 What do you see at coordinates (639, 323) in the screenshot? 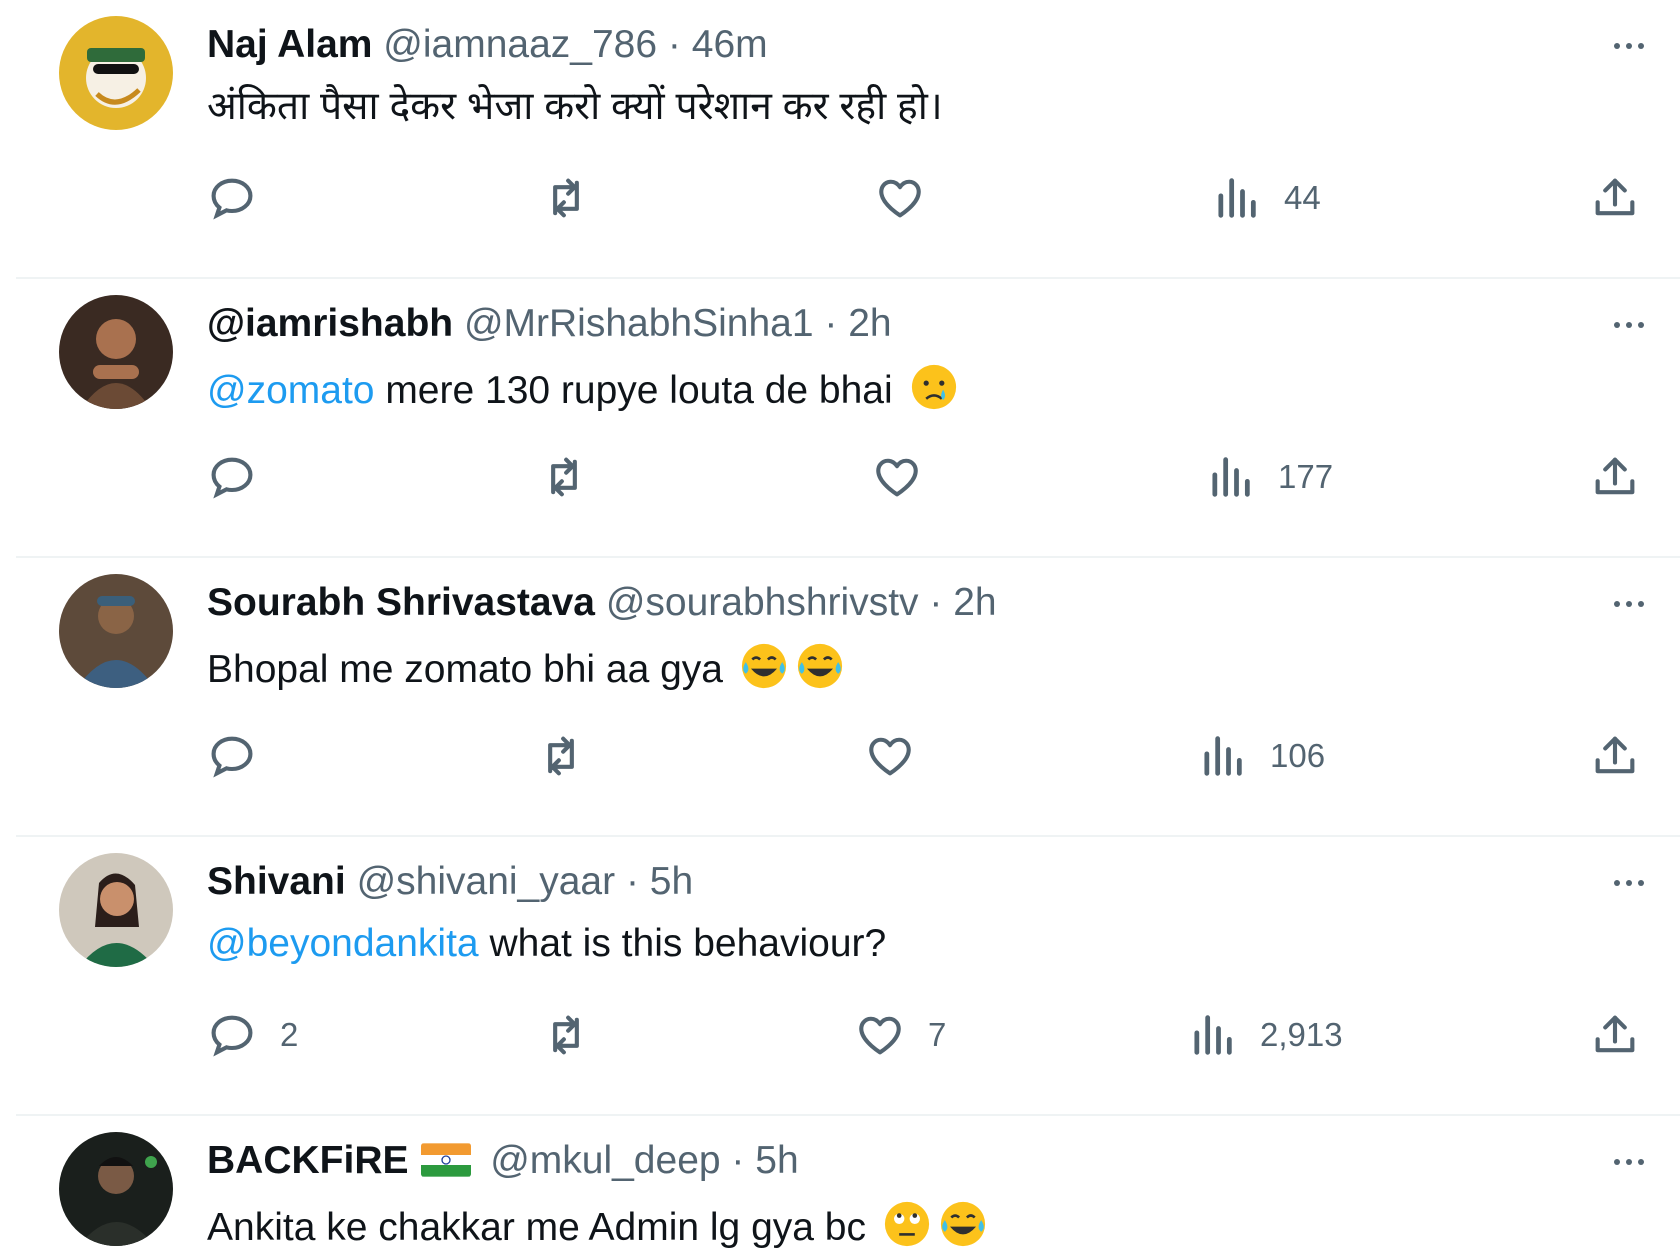
I see `user-handle: @MrRishabhSinha1` at bounding box center [639, 323].